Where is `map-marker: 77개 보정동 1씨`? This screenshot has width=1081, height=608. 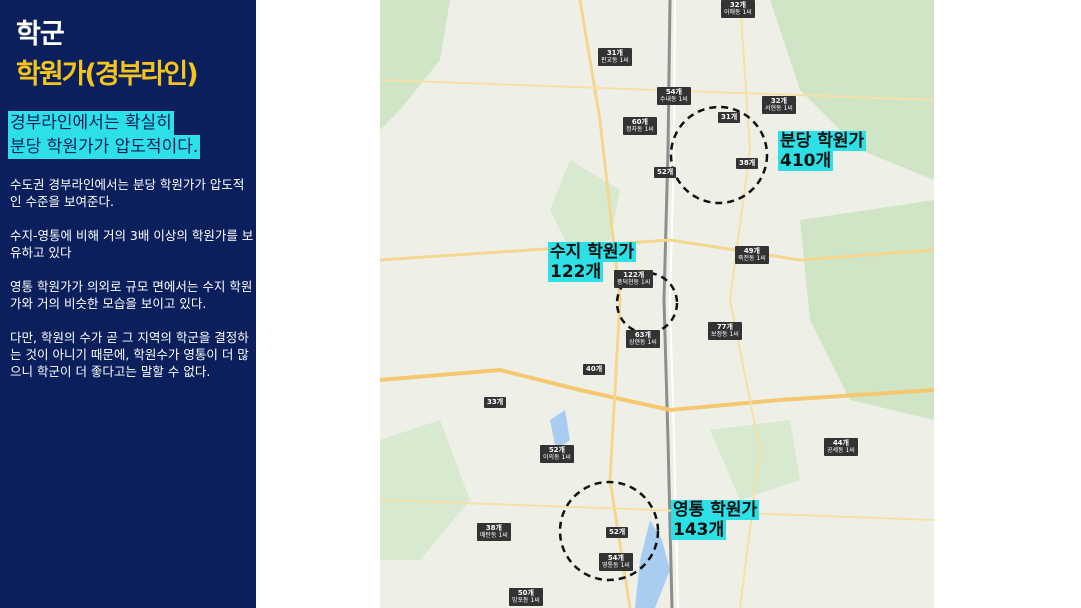
map-marker: 77개 보정동 1씨 is located at coordinates (725, 331).